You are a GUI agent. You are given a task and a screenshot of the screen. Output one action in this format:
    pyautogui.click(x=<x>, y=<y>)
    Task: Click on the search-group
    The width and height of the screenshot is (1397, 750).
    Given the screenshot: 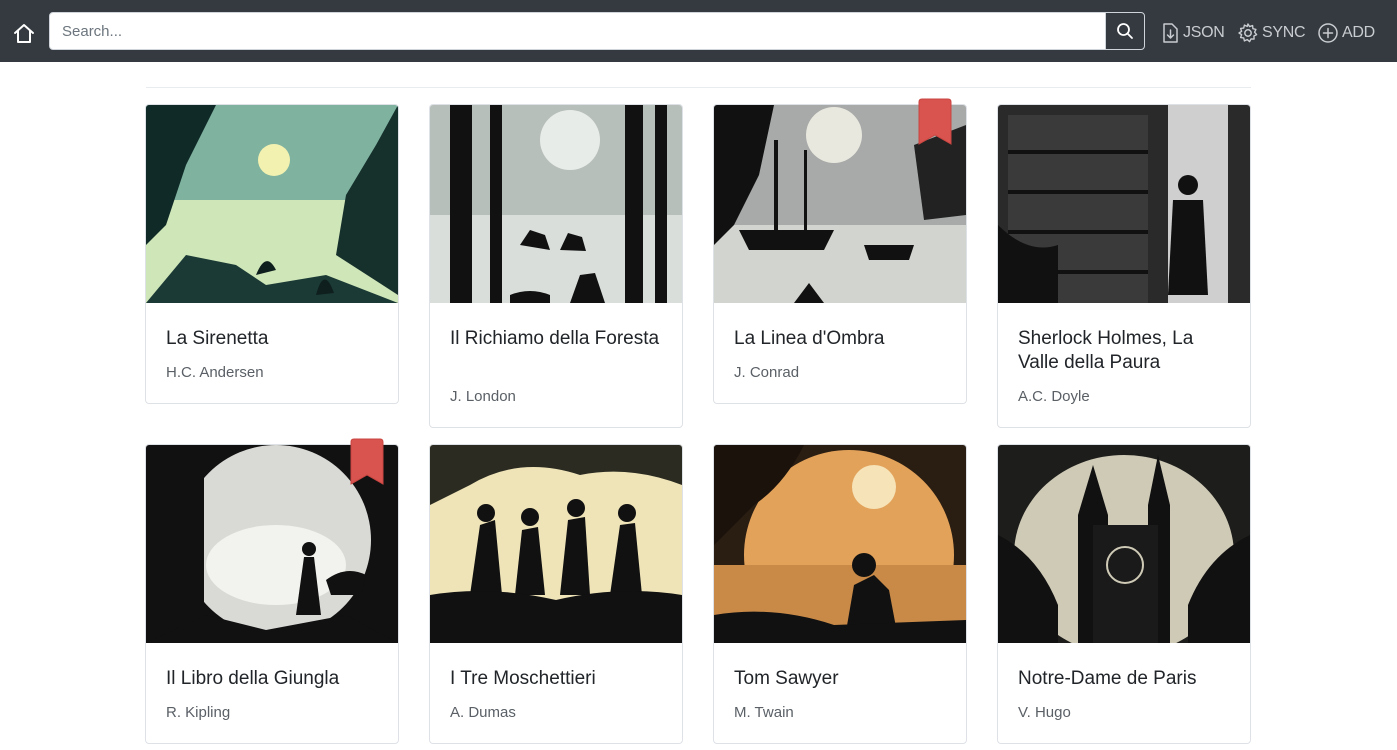 What is the action you would take?
    pyautogui.click(x=597, y=31)
    